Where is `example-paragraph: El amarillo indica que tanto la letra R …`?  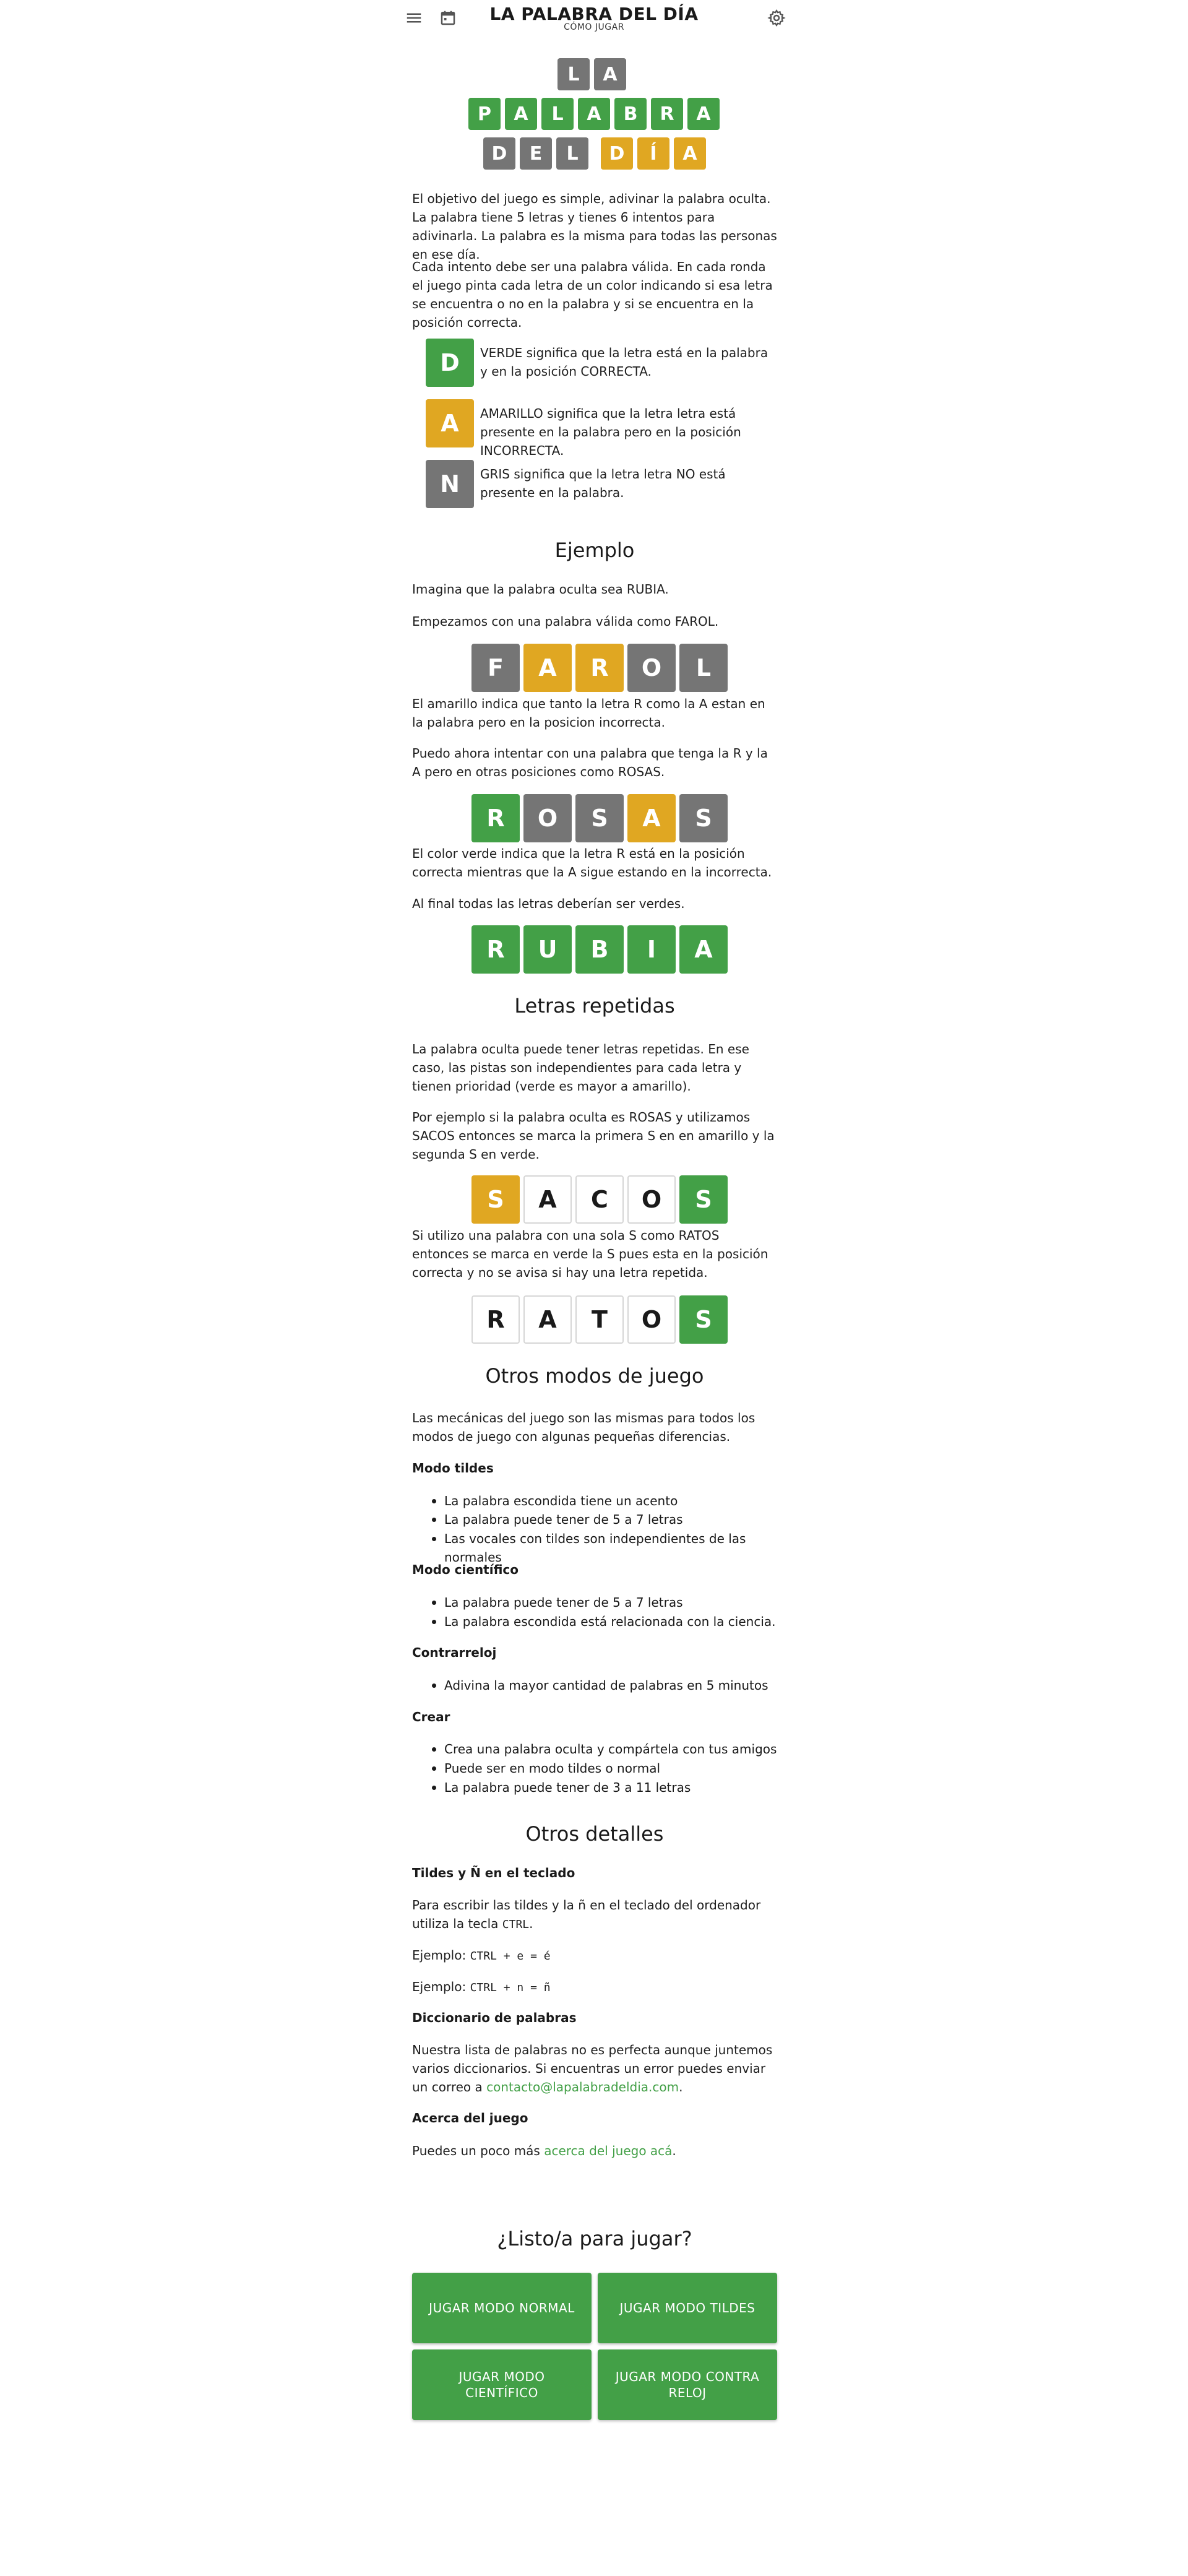
example-paragraph: El amarillo indica que tanto la letra R … is located at coordinates (588, 713).